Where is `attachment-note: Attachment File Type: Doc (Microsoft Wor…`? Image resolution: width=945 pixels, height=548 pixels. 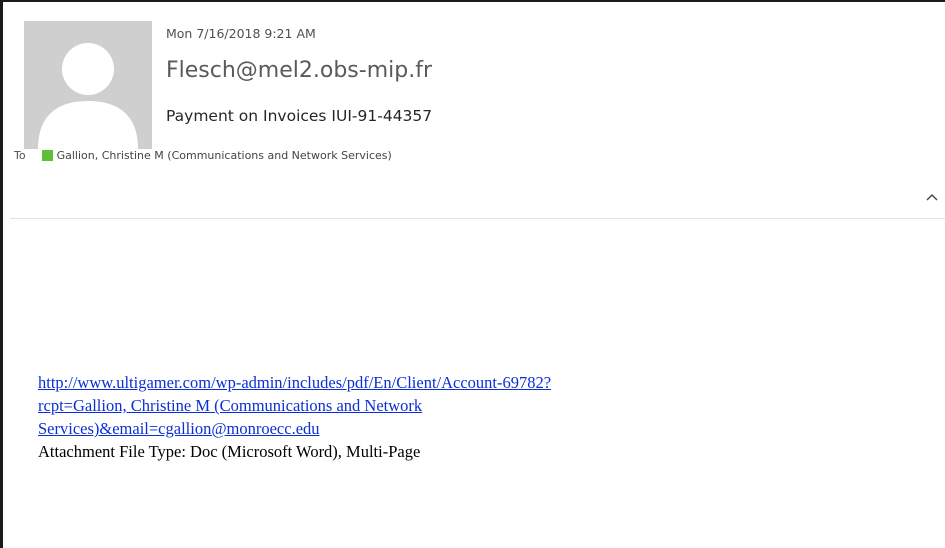 attachment-note: Attachment File Type: Doc (Microsoft Wor… is located at coordinates (229, 451).